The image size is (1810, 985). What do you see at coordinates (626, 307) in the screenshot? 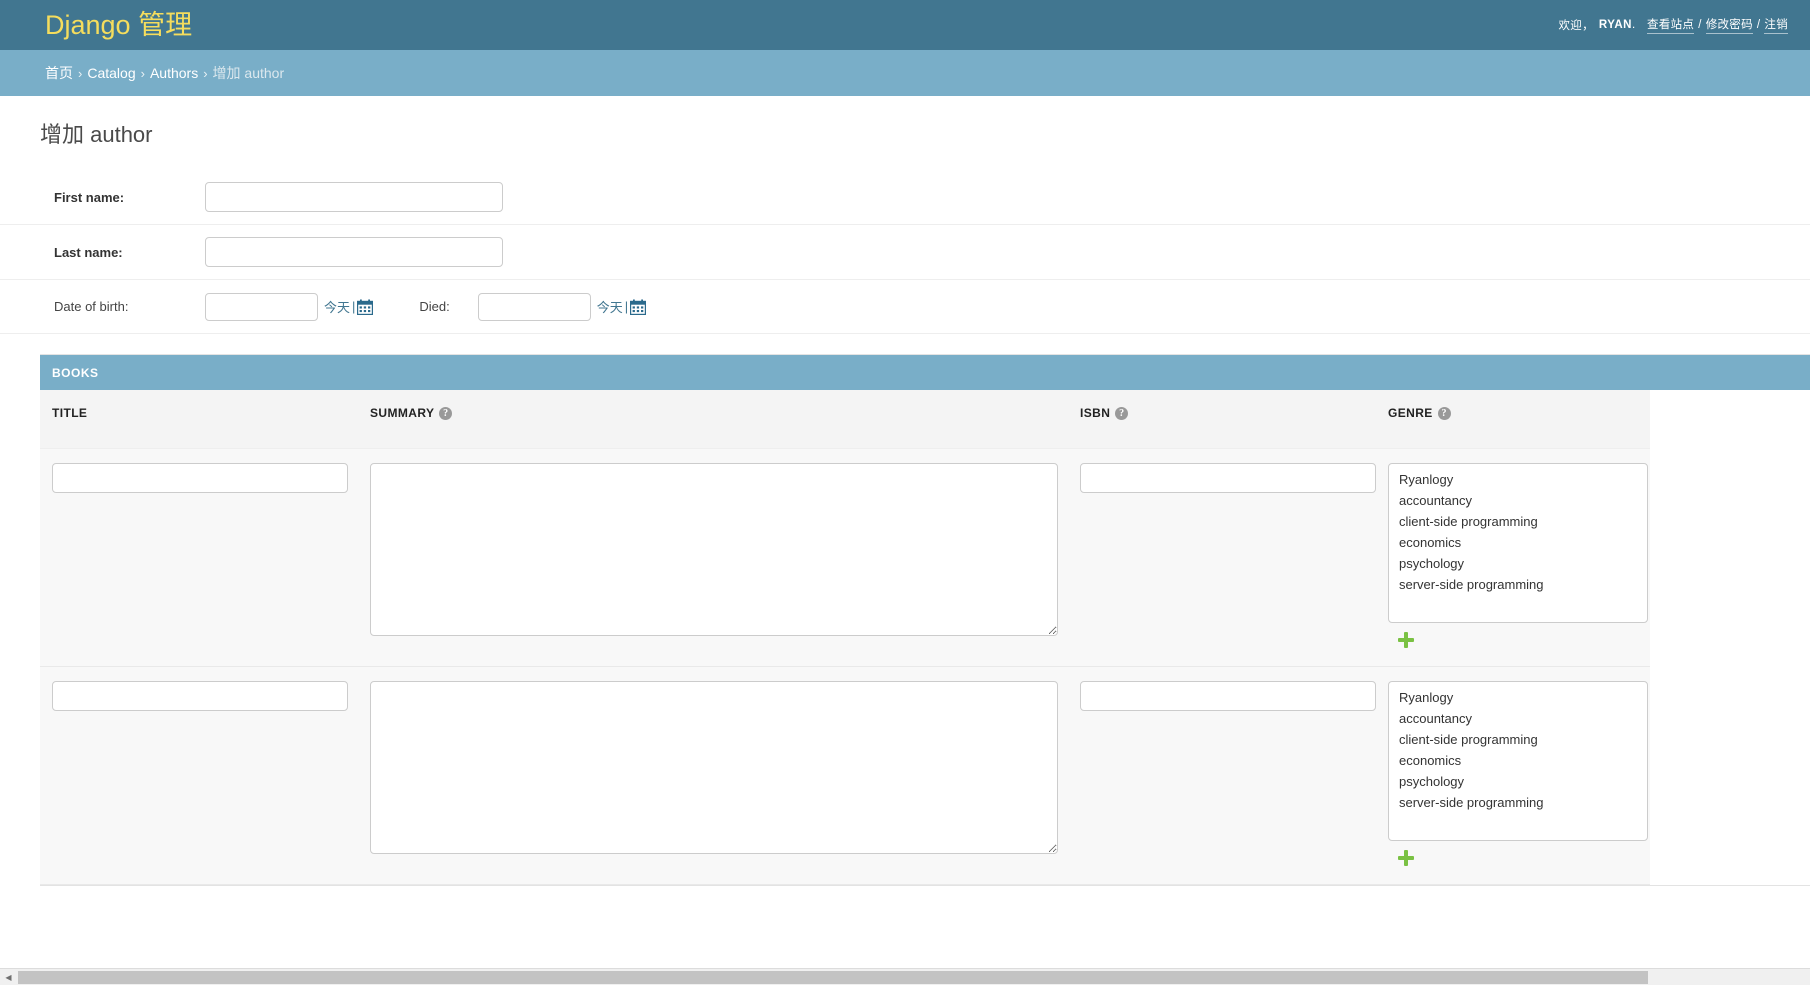
I see `died-pipe: |` at bounding box center [626, 307].